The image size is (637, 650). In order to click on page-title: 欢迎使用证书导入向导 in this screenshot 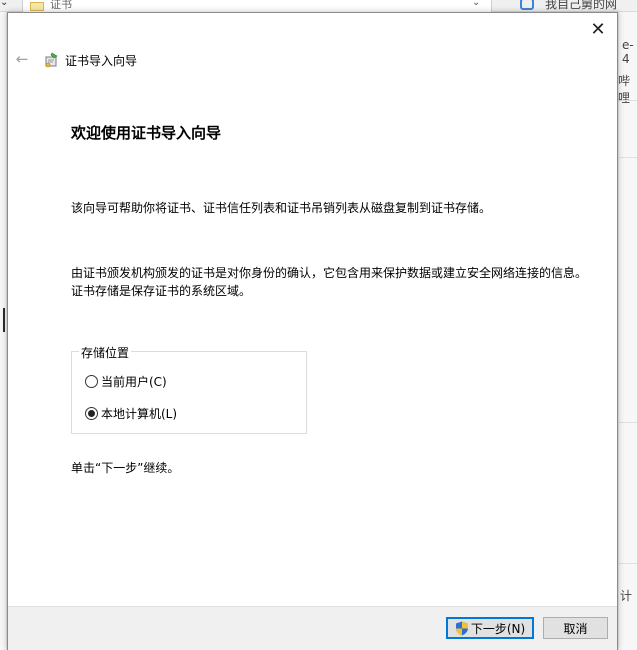, I will do `click(146, 133)`.